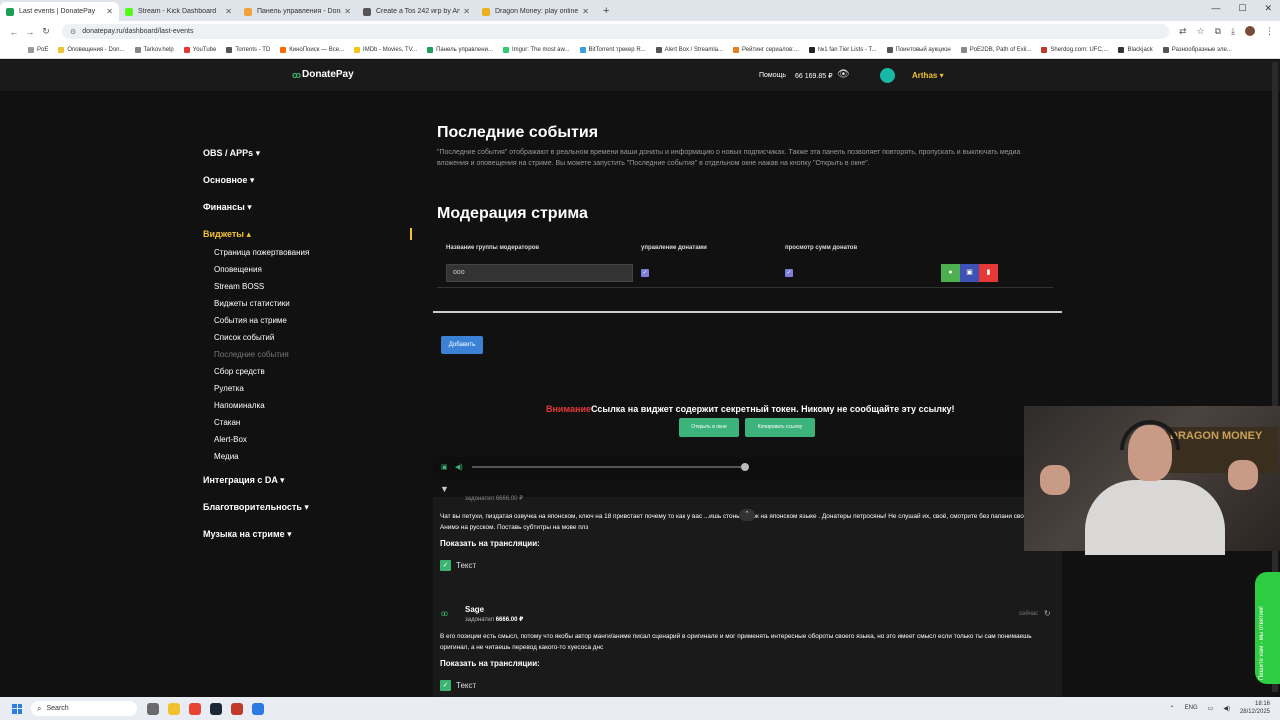  Describe the element at coordinates (988, 273) in the screenshot. I see `delete-button: ▮` at that location.